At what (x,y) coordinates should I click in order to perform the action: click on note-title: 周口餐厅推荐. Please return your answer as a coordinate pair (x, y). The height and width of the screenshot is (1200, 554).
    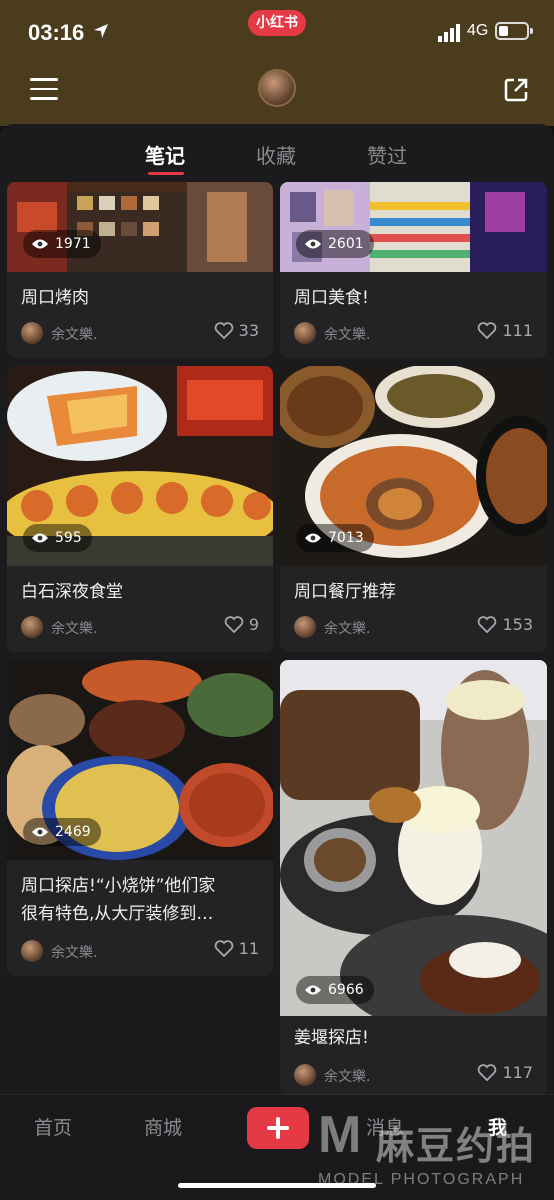
    Looking at the image, I should click on (345, 592).